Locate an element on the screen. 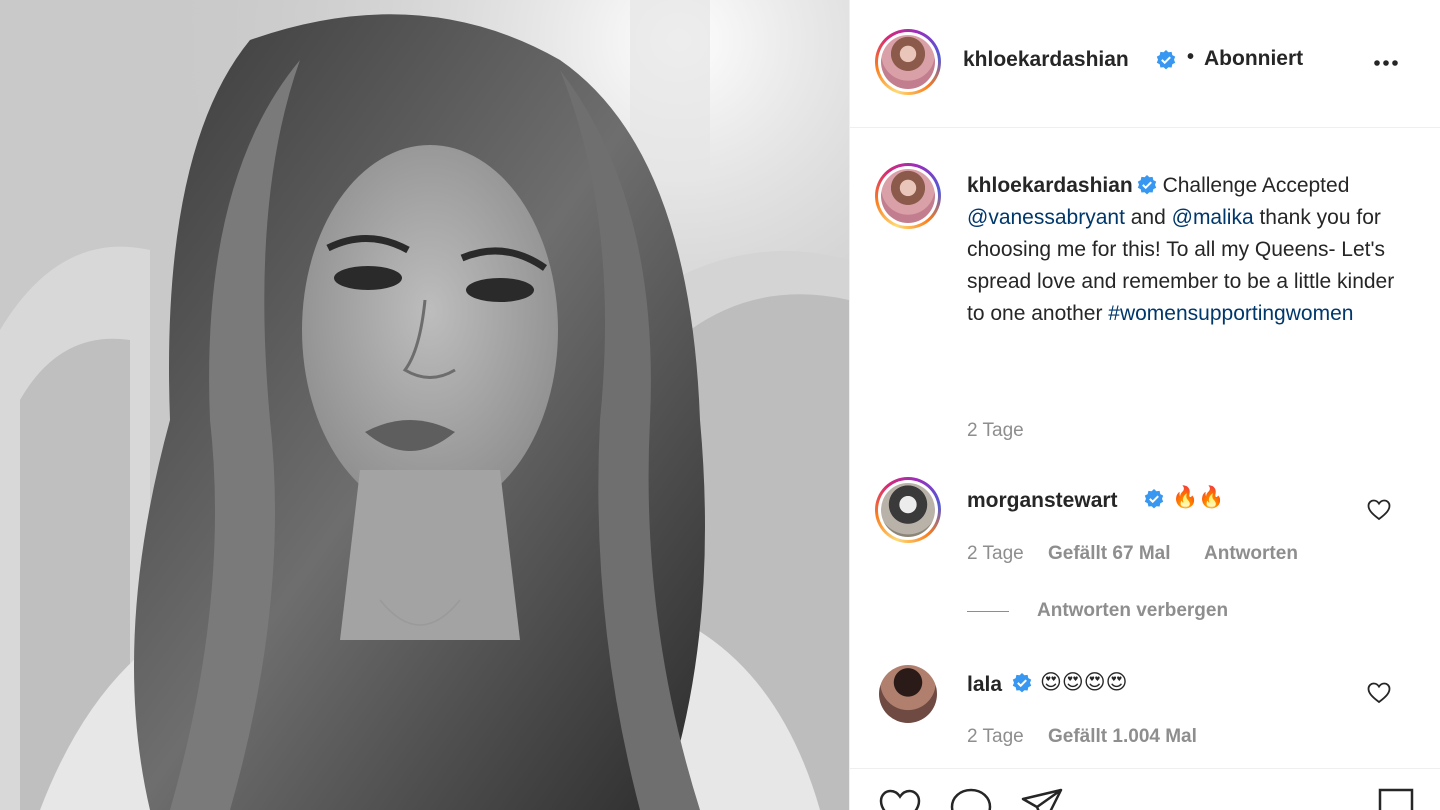 This screenshot has width=1440, height=810. comment-reply-button: Antworten is located at coordinates (1251, 554).